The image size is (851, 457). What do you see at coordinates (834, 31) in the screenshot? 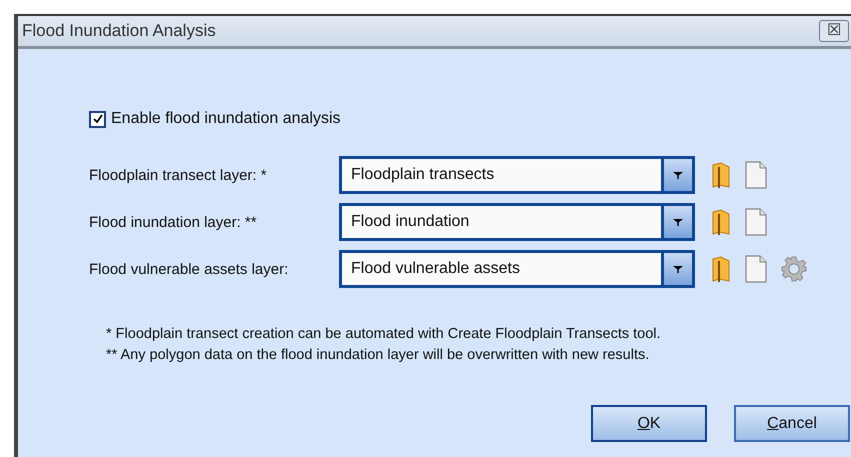
I see `close-button: ☒` at bounding box center [834, 31].